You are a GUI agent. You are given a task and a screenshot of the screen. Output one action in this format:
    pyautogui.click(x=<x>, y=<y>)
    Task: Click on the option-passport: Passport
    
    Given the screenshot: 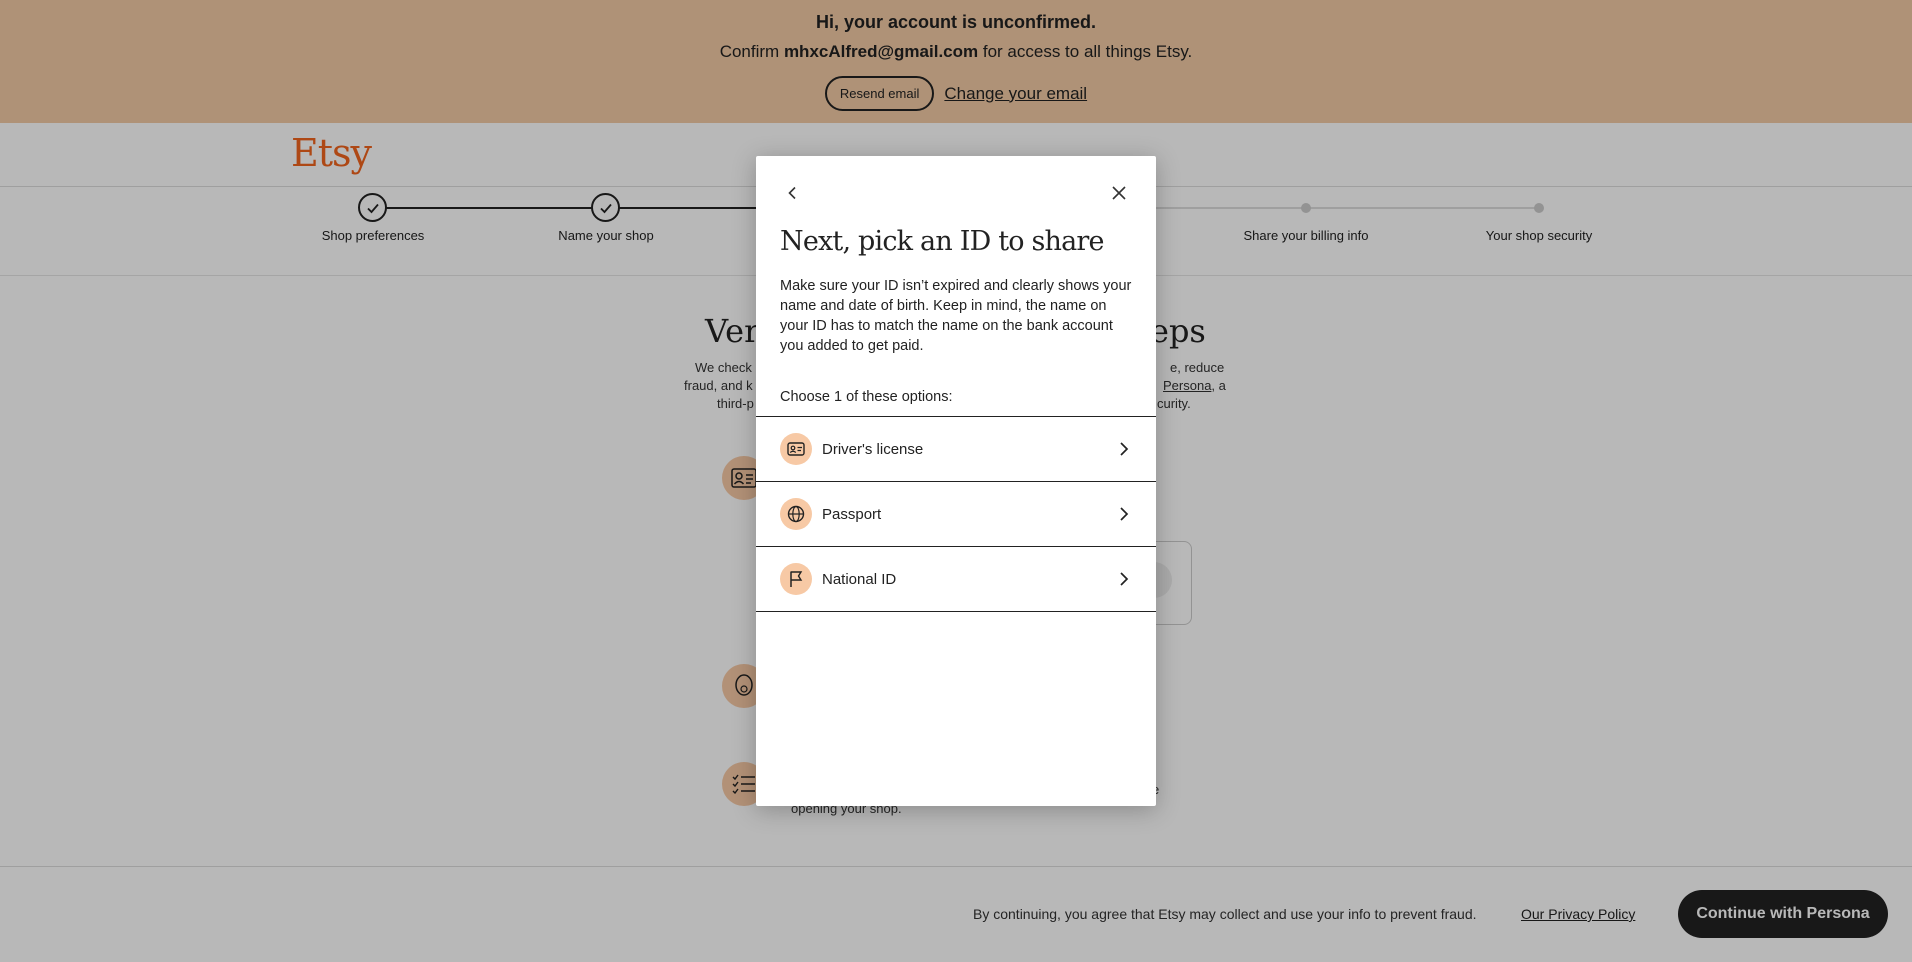 What is the action you would take?
    pyautogui.click(x=956, y=514)
    